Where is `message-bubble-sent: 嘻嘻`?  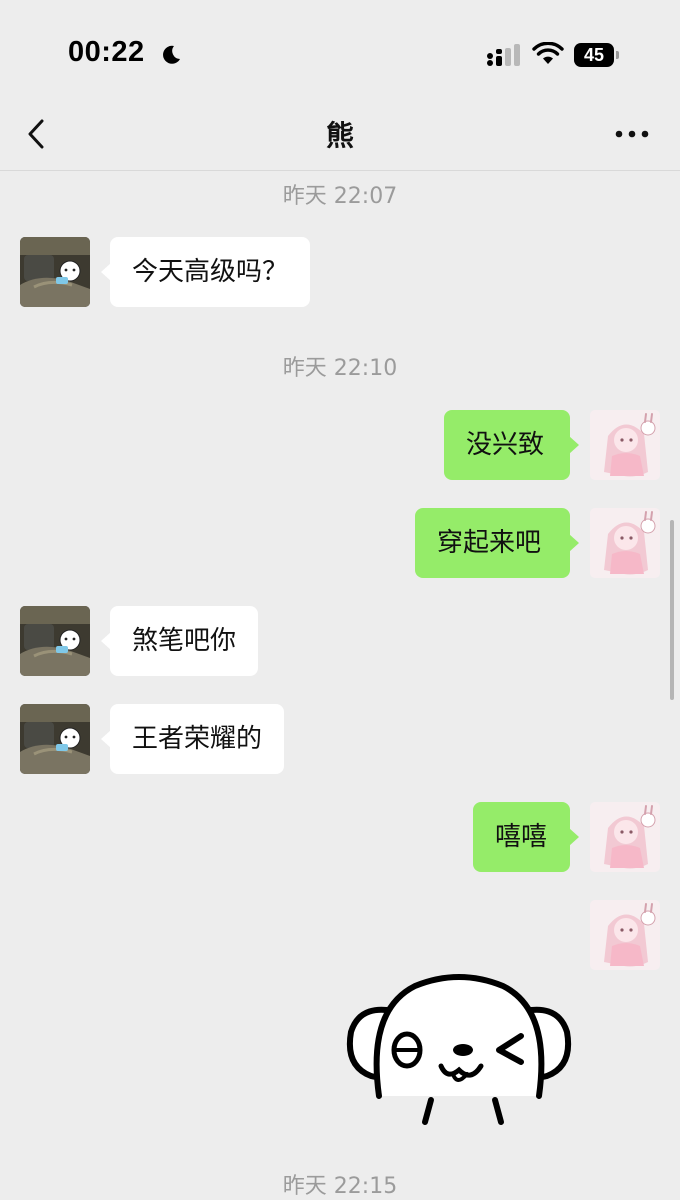 message-bubble-sent: 嘻嘻 is located at coordinates (526, 837).